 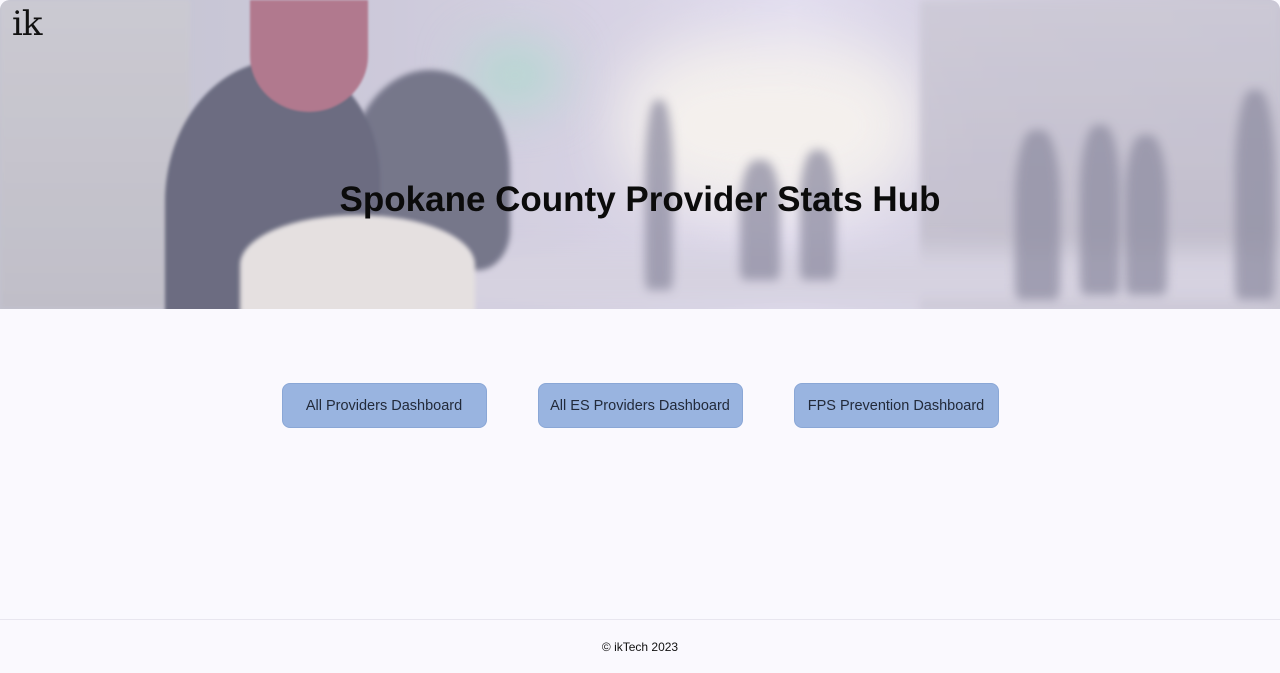 I want to click on fps-prevention-dashboard-button: FPS Prevention Dashboard, so click(x=896, y=405).